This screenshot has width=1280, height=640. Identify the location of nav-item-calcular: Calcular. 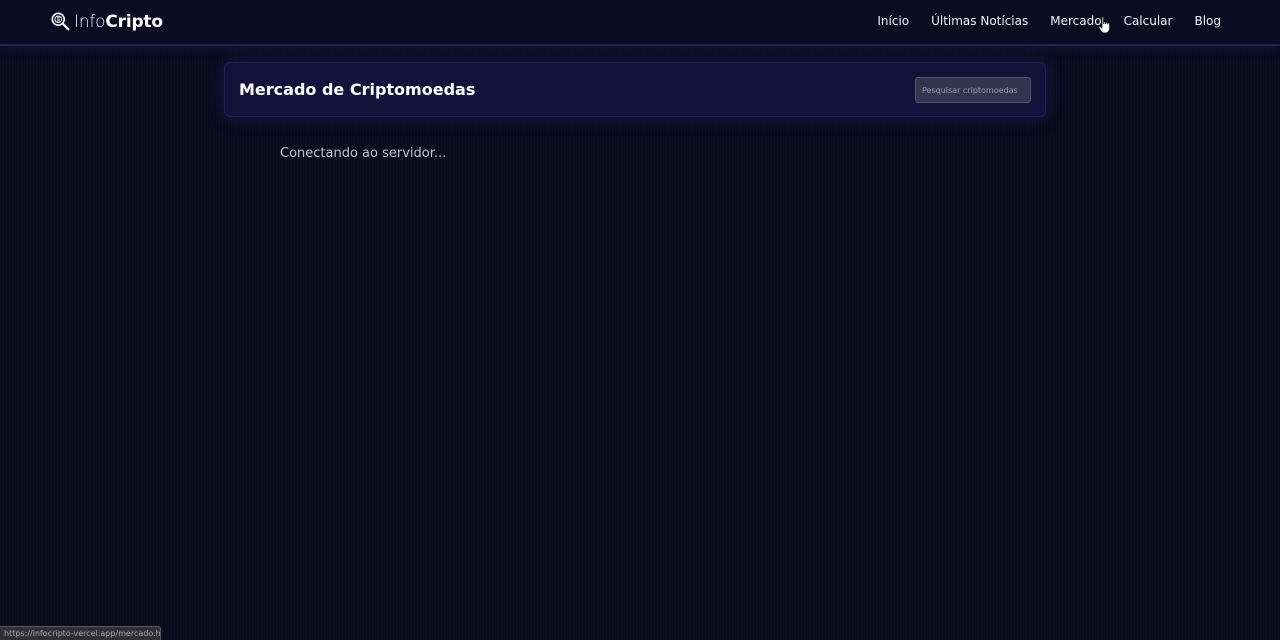
(1148, 21).